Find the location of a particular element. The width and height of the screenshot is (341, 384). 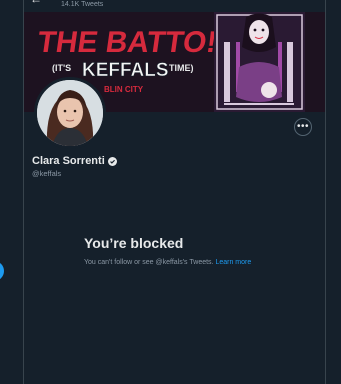

more-button: ••• is located at coordinates (303, 127).